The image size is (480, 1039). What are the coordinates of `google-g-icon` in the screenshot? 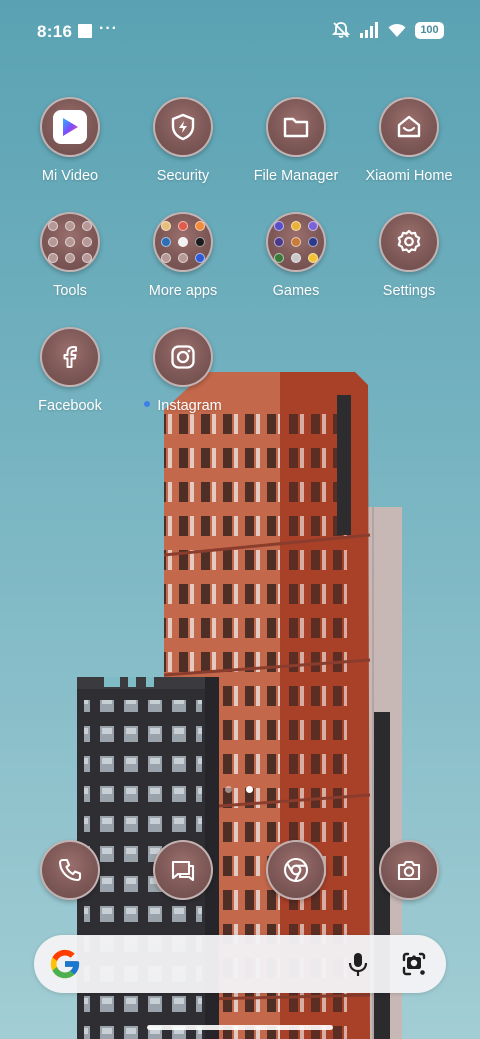 It's located at (65, 964).